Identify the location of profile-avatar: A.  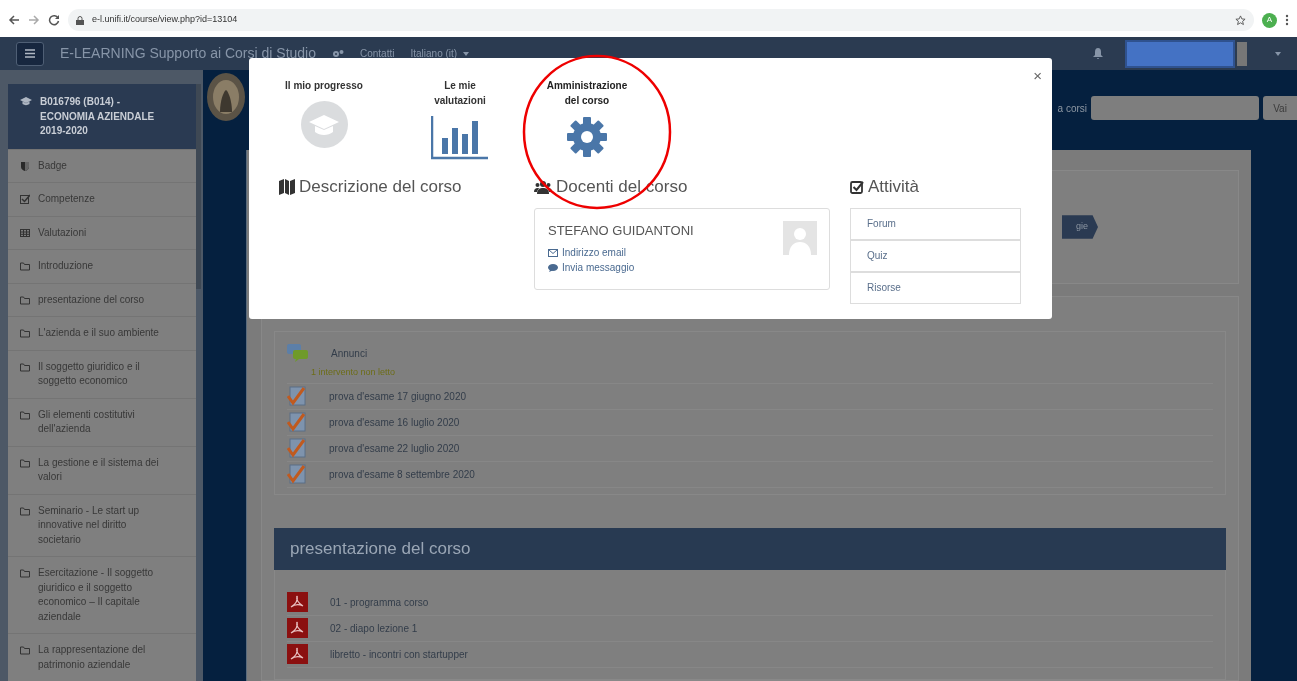
(1269, 20).